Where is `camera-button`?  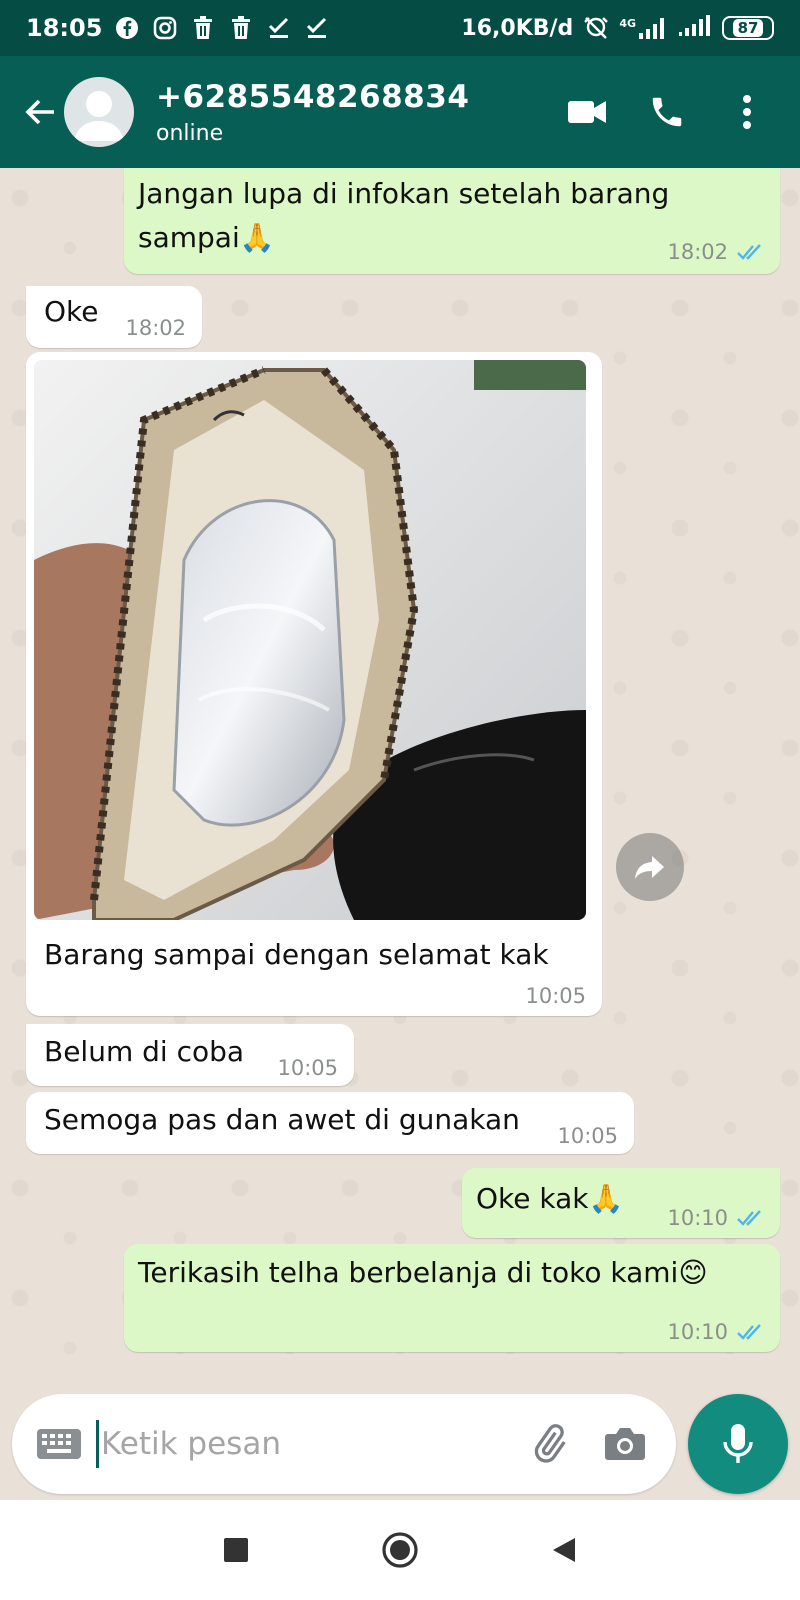
camera-button is located at coordinates (625, 1444).